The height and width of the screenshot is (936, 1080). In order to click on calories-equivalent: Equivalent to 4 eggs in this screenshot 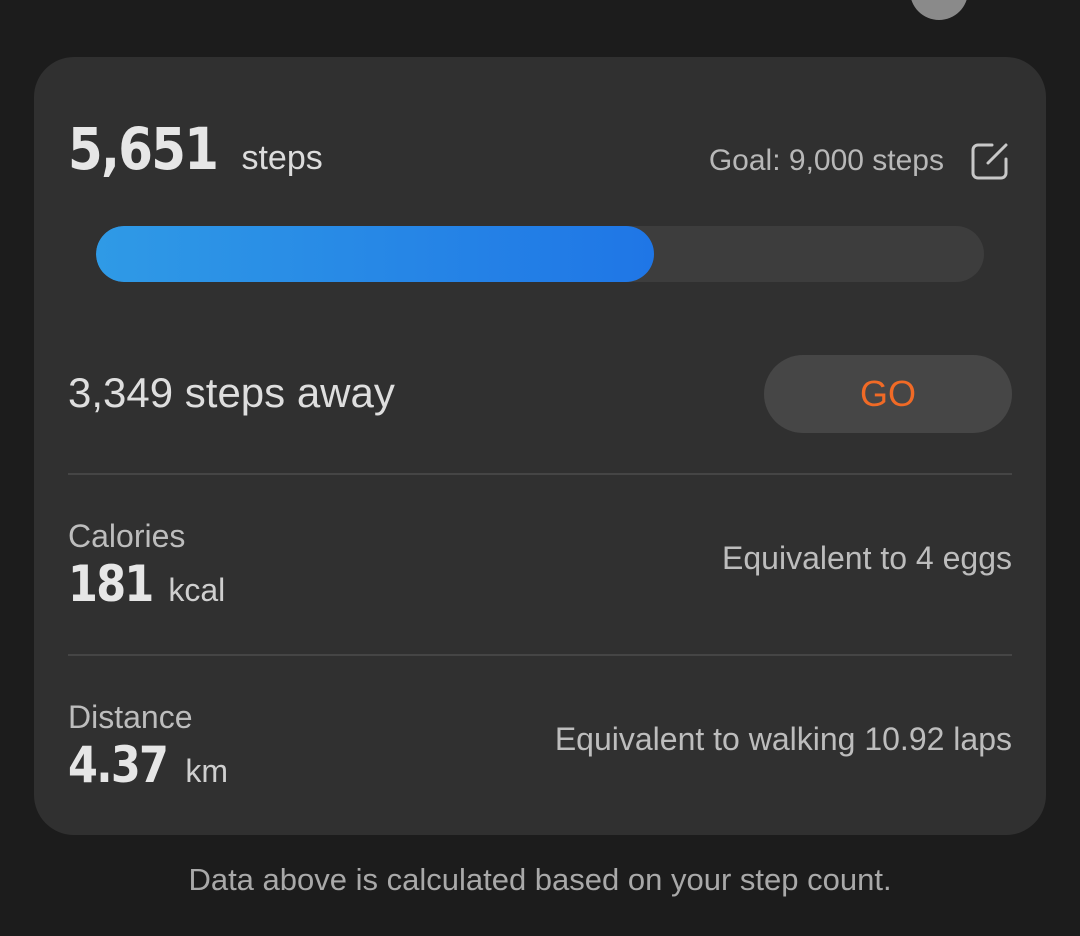, I will do `click(867, 558)`.